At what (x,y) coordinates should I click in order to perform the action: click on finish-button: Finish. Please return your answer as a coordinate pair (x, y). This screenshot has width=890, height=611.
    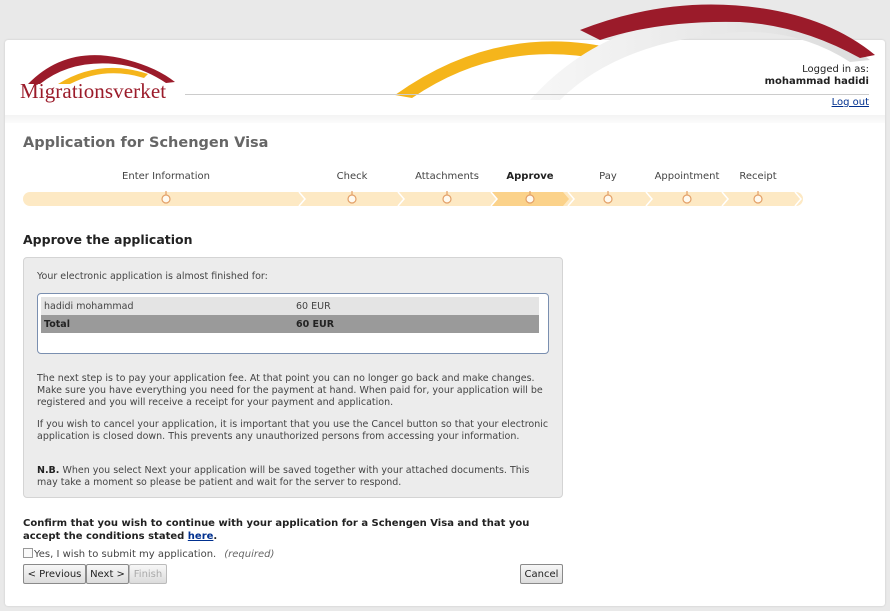
    Looking at the image, I should click on (148, 574).